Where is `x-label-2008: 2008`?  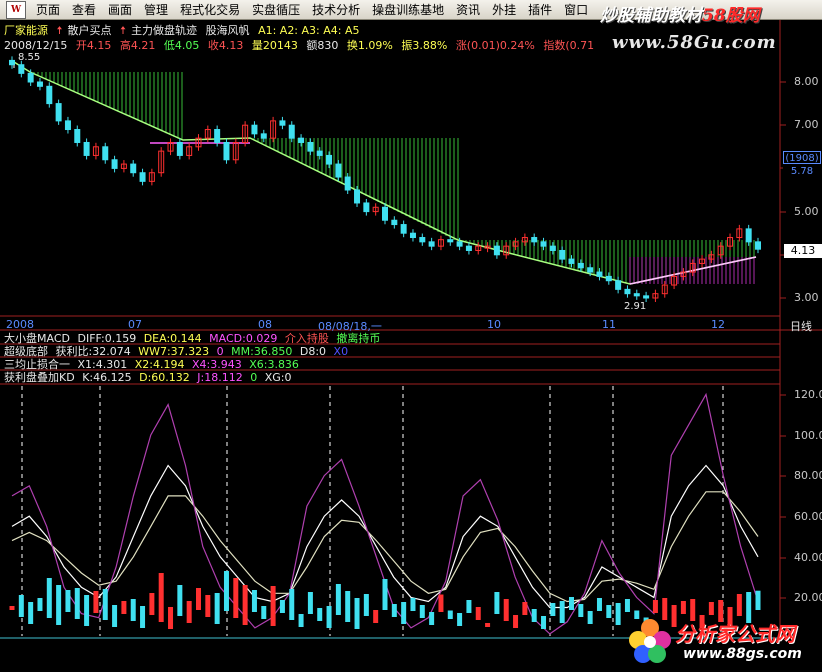 x-label-2008: 2008 is located at coordinates (20, 324).